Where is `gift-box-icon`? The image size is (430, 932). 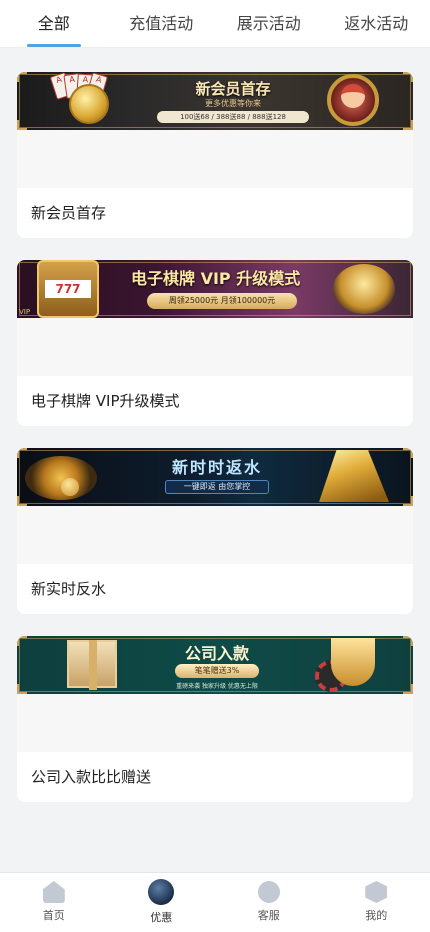 gift-box-icon is located at coordinates (92, 665).